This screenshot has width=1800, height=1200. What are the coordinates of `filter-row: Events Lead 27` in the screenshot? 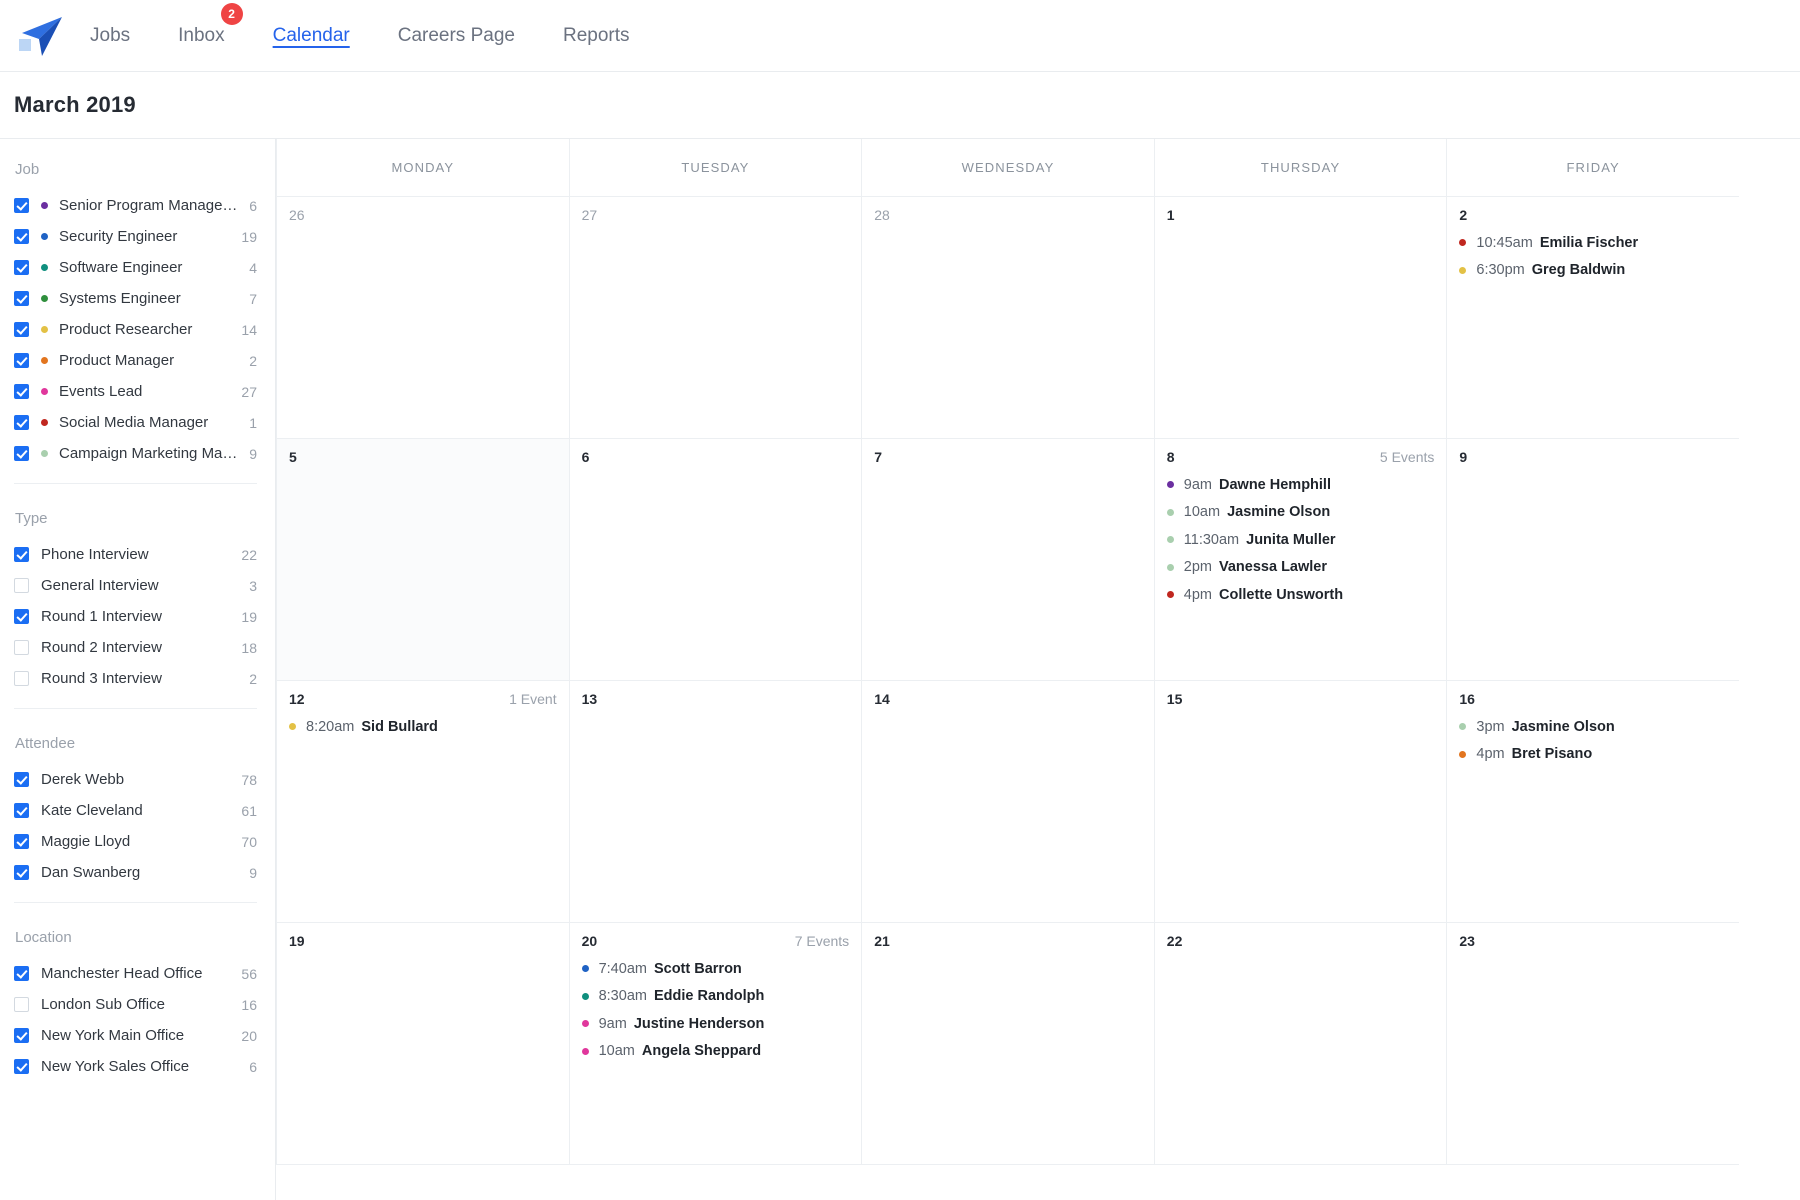 It's located at (135, 391).